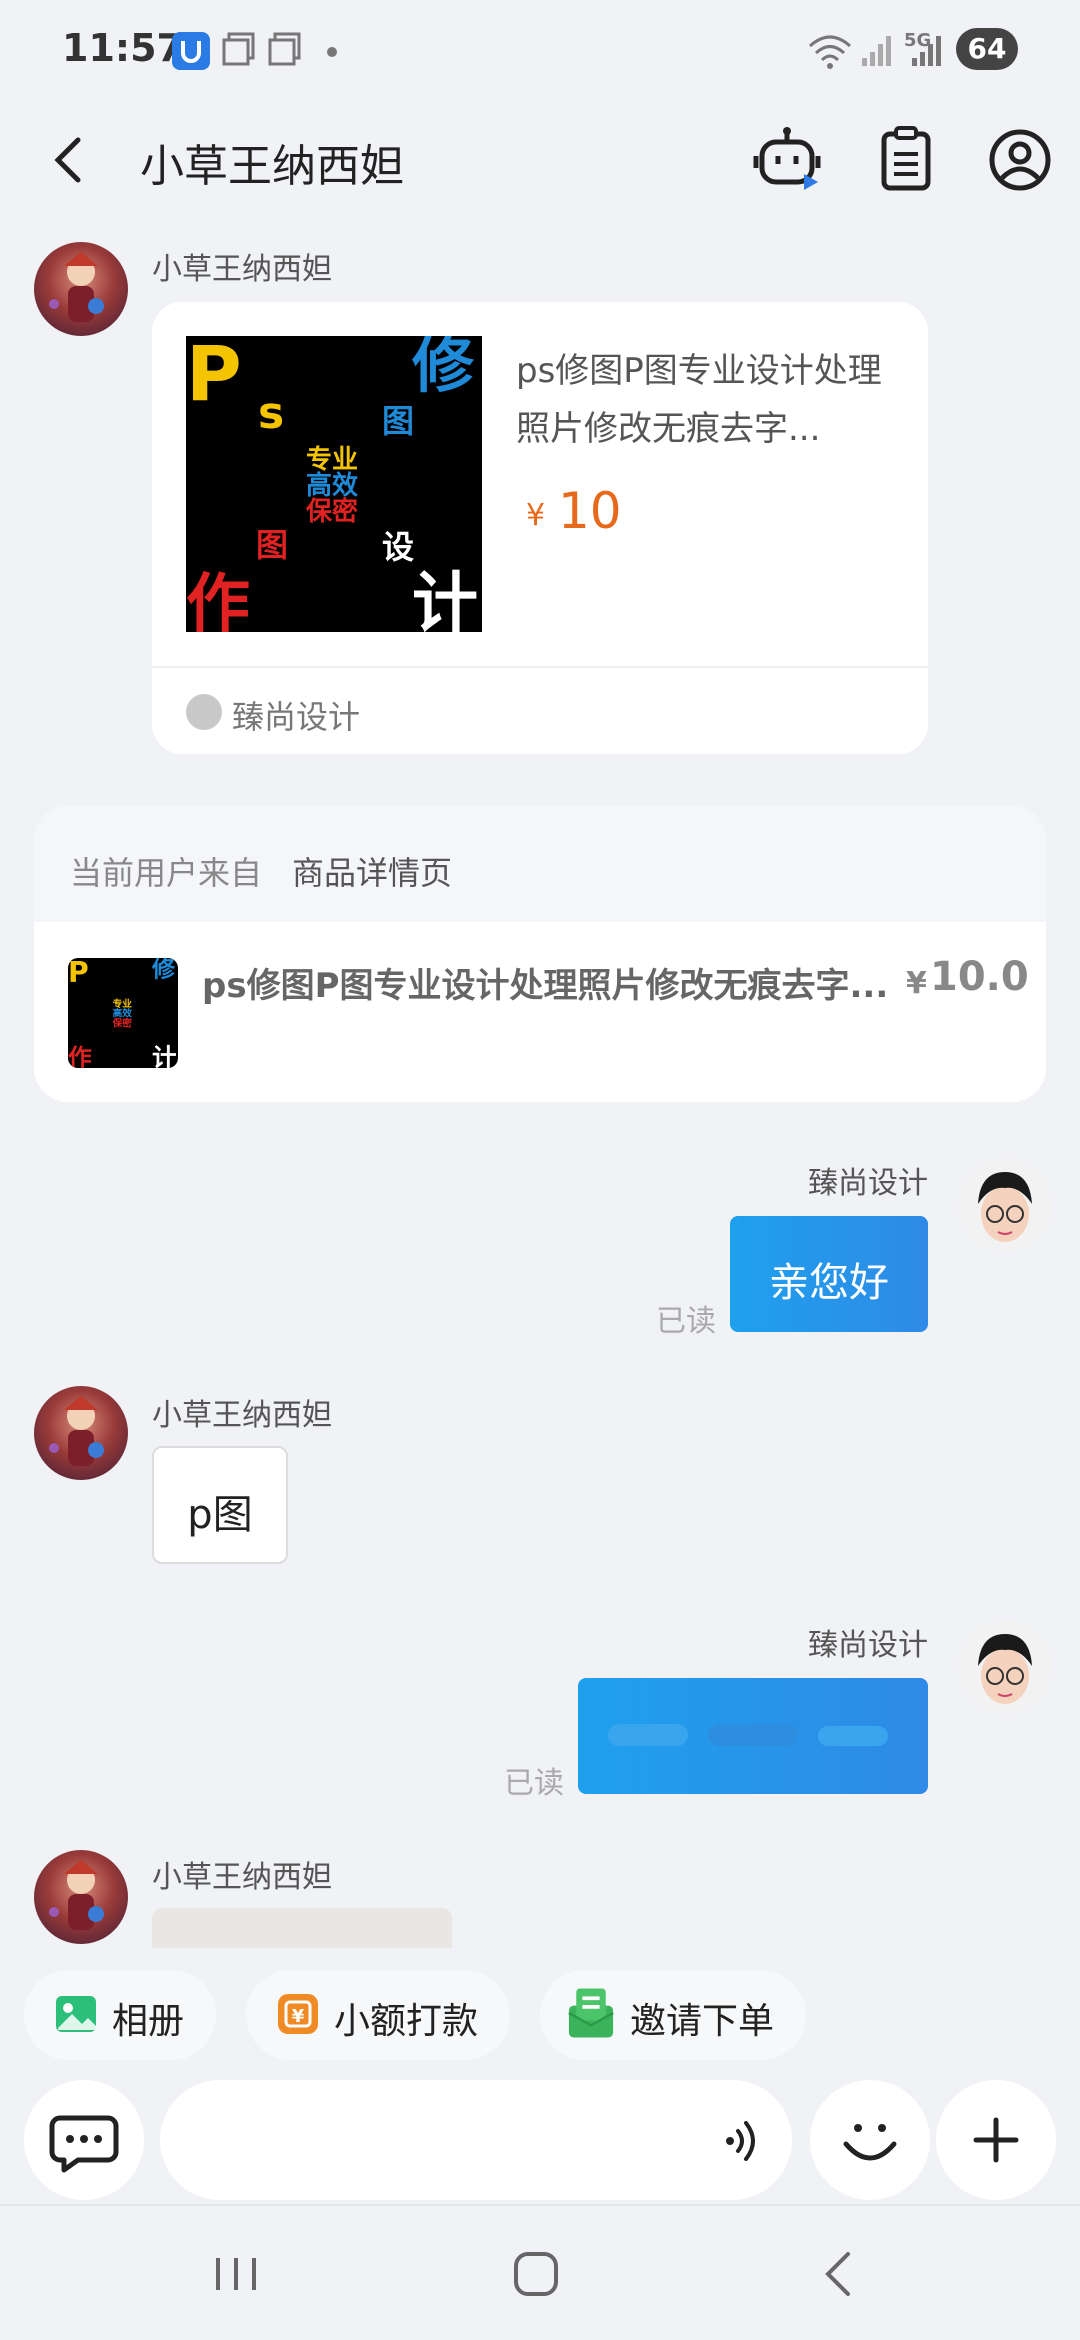 The width and height of the screenshot is (1080, 2340). I want to click on source-product-thumbnail: P 修 专业 高效 保密 作 计, so click(123, 1013).